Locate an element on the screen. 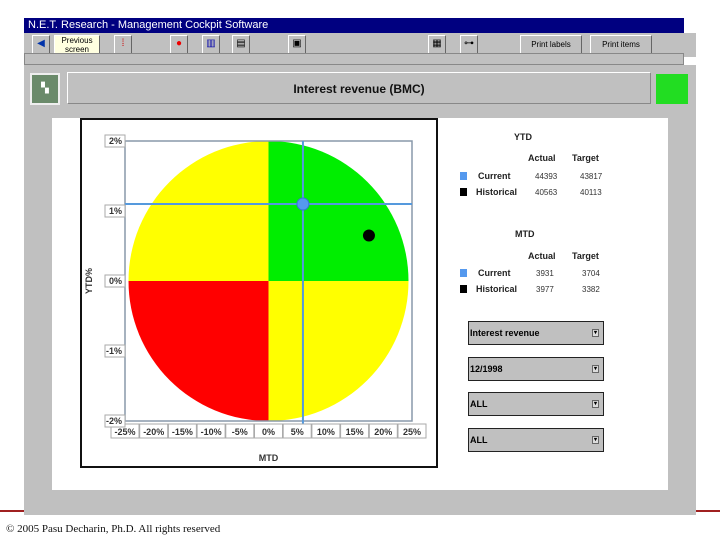  y-tick-label: 2% is located at coordinates (115, 141).